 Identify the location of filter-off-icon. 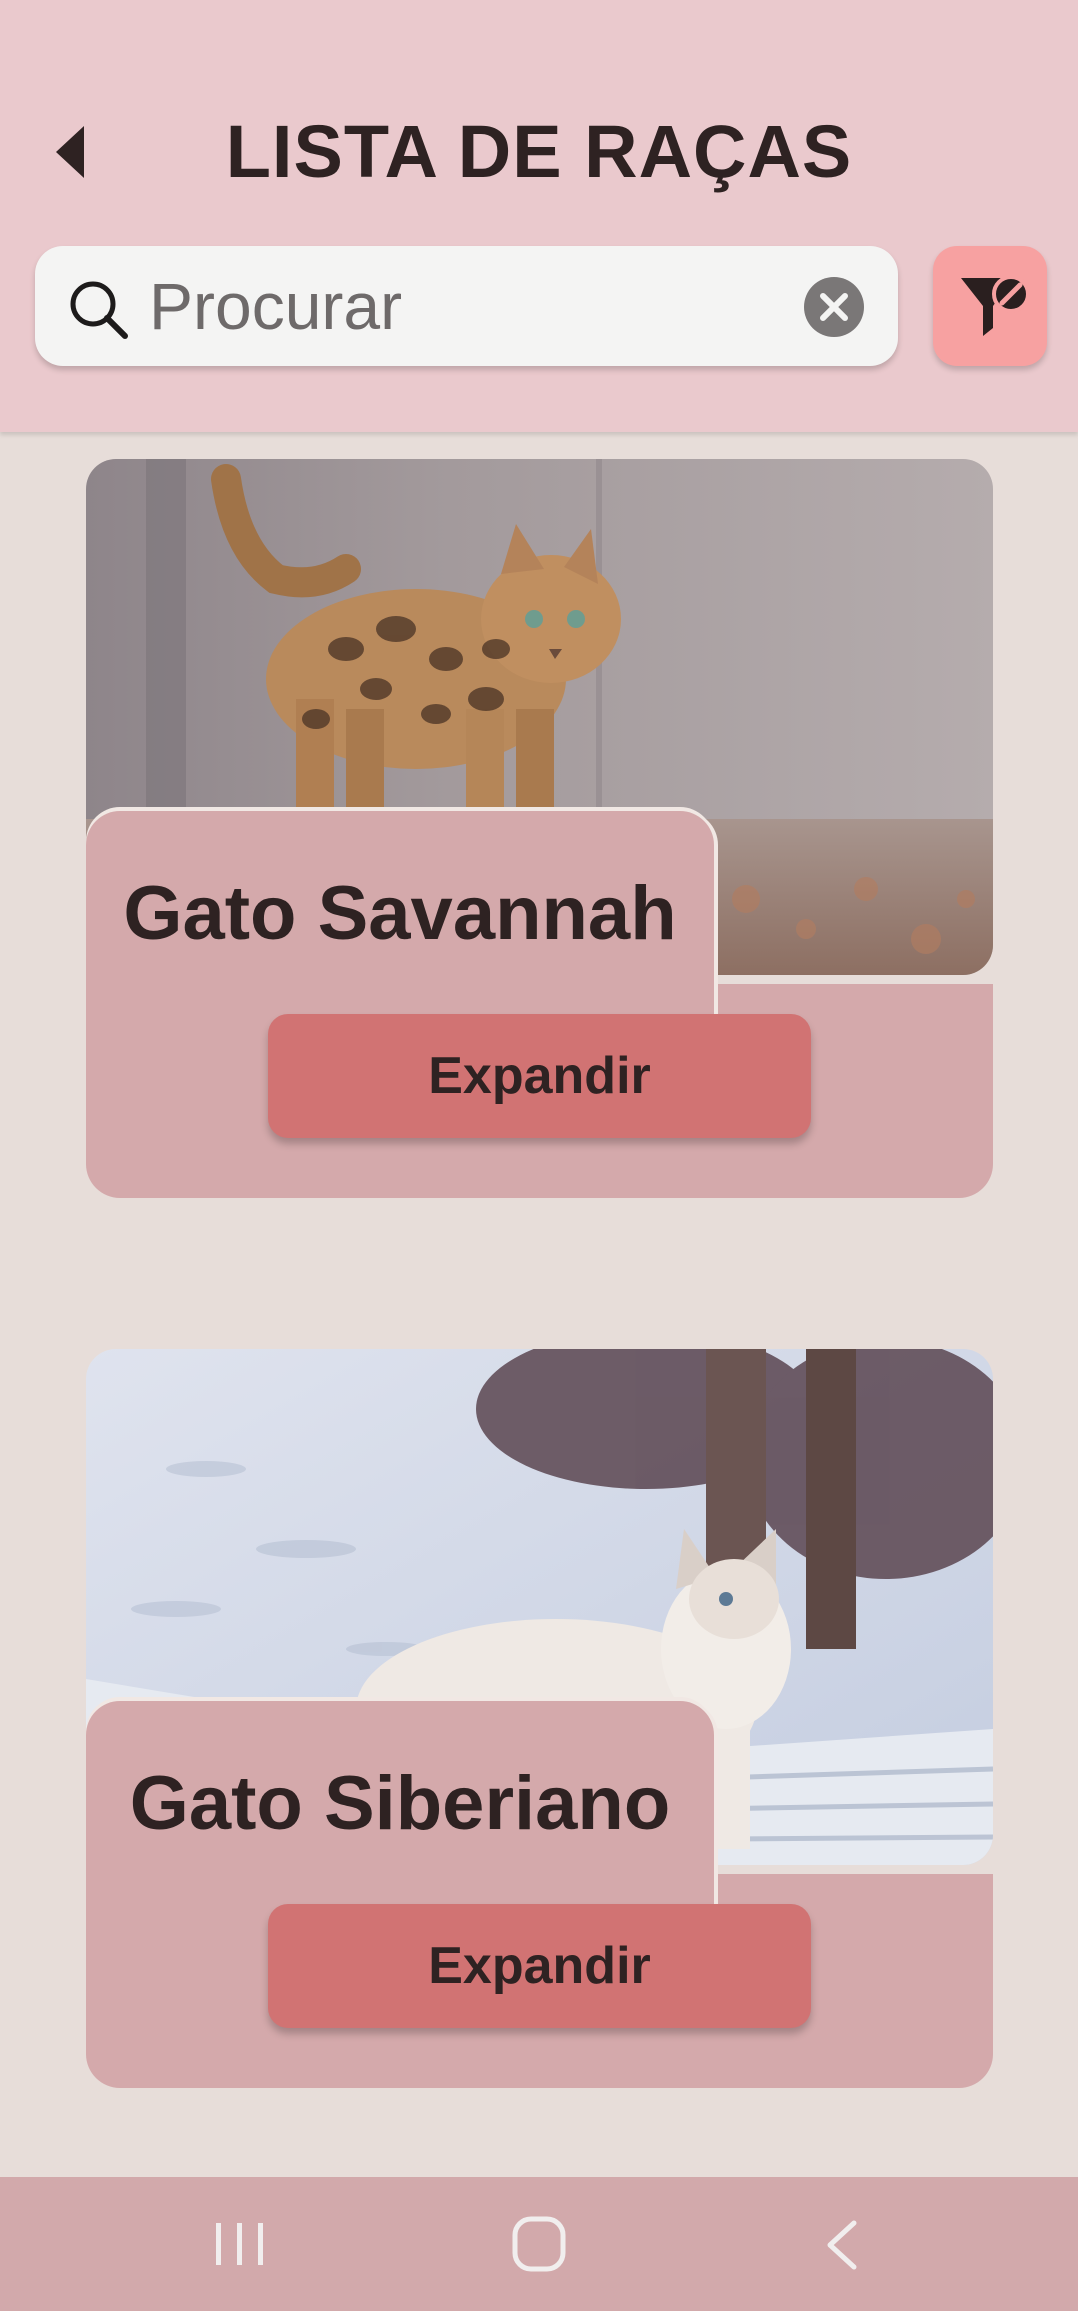
(995, 305).